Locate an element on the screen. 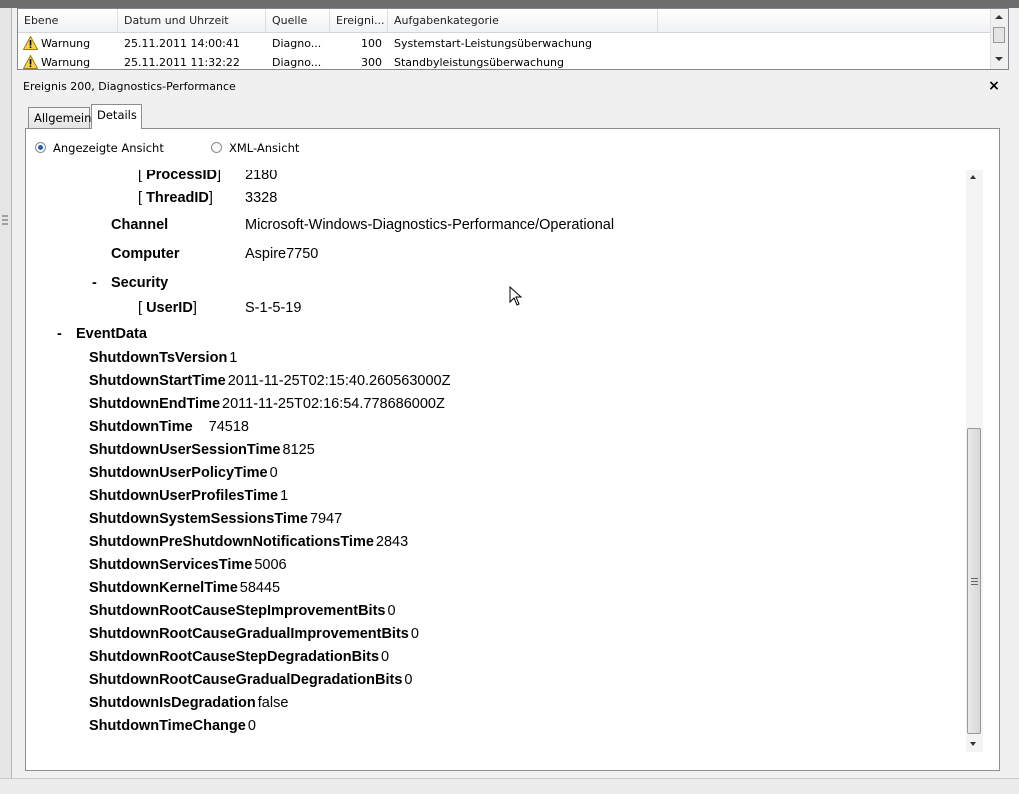  eventdata-label: EventData is located at coordinates (111, 334).